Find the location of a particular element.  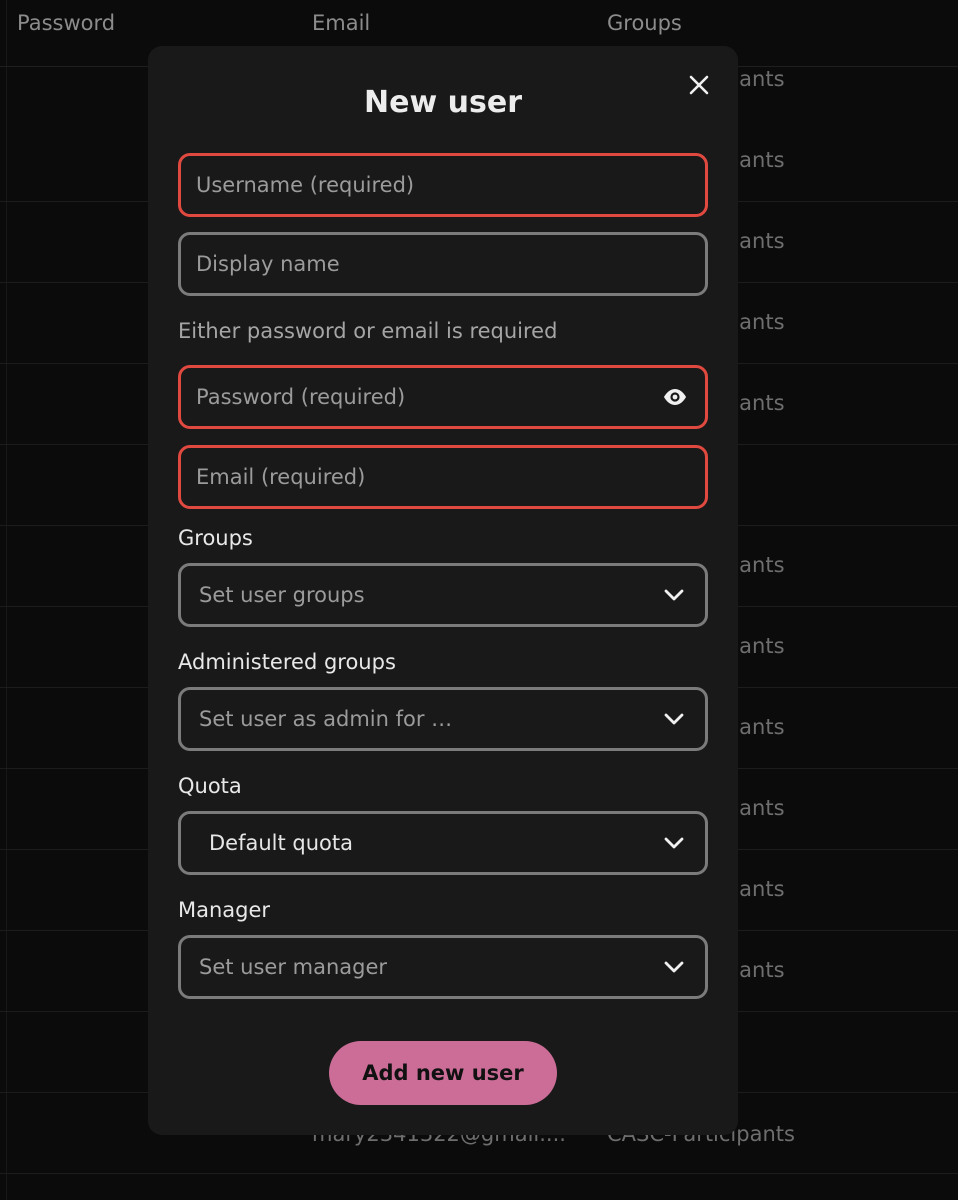

password-input is located at coordinates (443, 397).